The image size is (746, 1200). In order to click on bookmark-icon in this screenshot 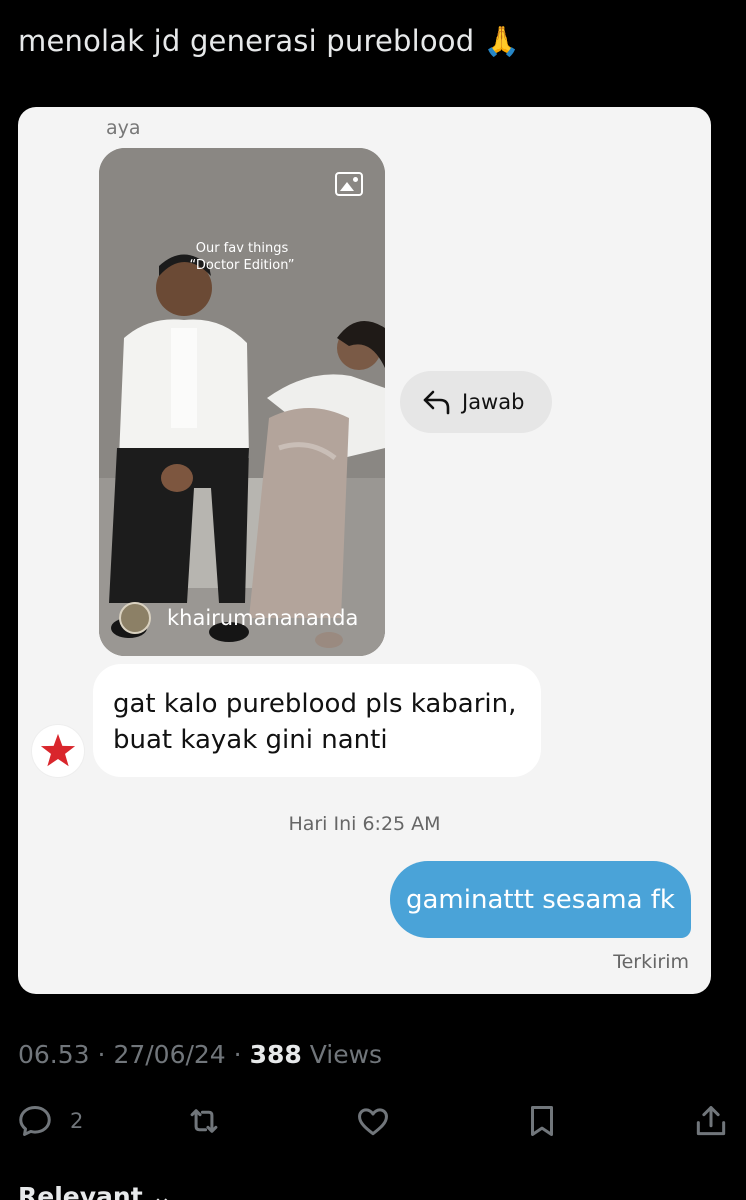, I will do `click(542, 1121)`.